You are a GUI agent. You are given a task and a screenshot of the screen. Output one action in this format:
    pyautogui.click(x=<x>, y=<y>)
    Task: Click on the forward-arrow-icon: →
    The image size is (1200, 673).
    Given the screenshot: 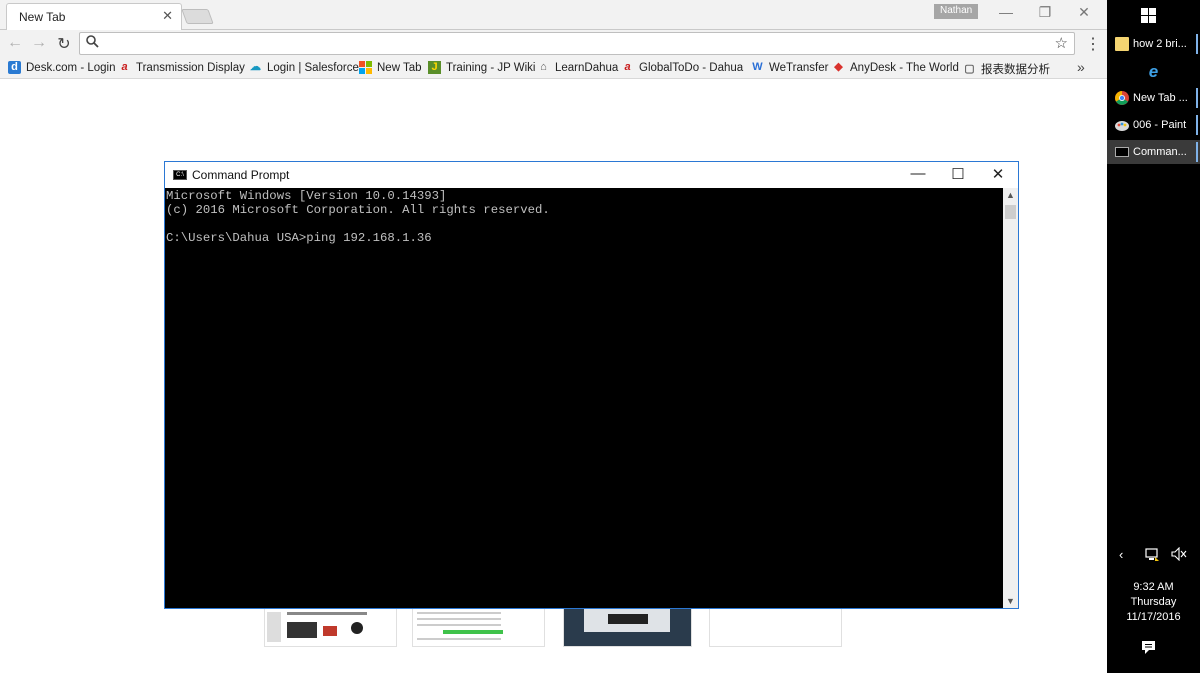 What is the action you would take?
    pyautogui.click(x=39, y=43)
    